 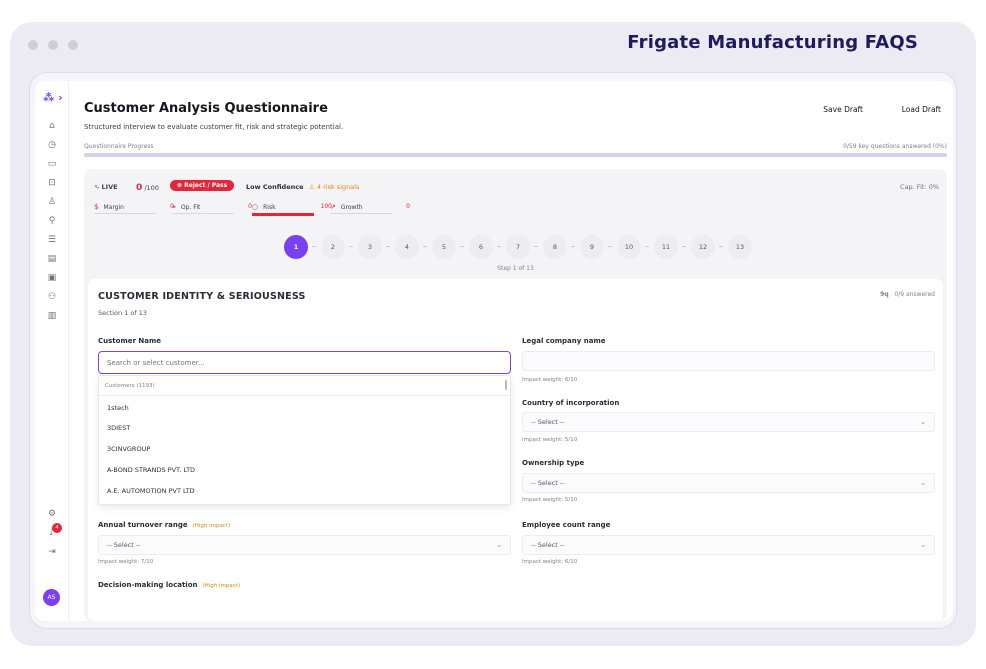 I want to click on score-suffix: /100, so click(x=151, y=188).